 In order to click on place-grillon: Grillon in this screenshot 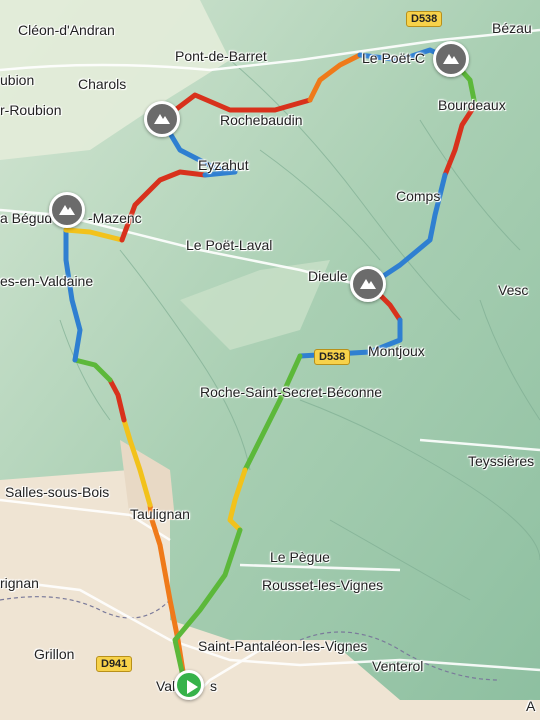, I will do `click(54, 654)`.